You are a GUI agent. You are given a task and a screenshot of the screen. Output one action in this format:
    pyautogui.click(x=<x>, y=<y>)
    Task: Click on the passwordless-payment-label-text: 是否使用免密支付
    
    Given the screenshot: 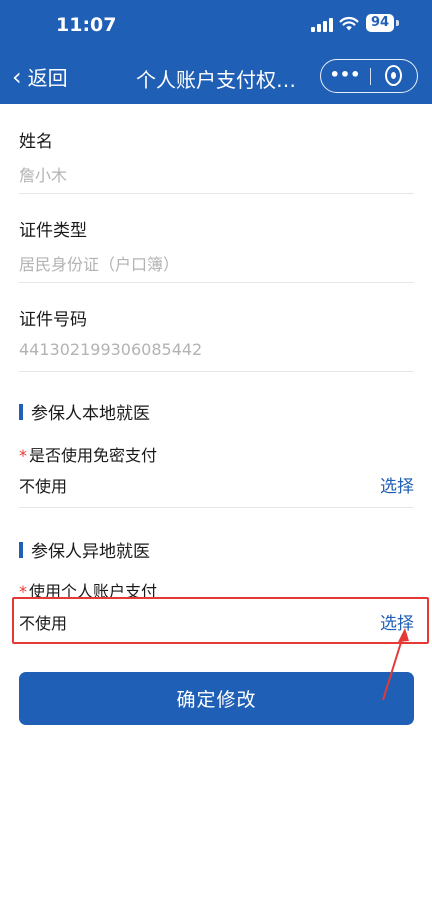 What is the action you would take?
    pyautogui.click(x=93, y=455)
    